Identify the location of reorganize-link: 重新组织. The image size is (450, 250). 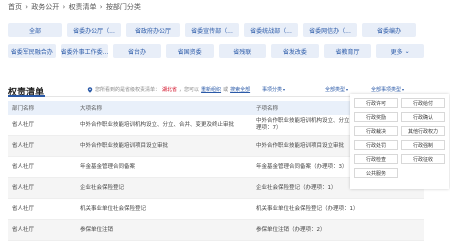
(211, 89).